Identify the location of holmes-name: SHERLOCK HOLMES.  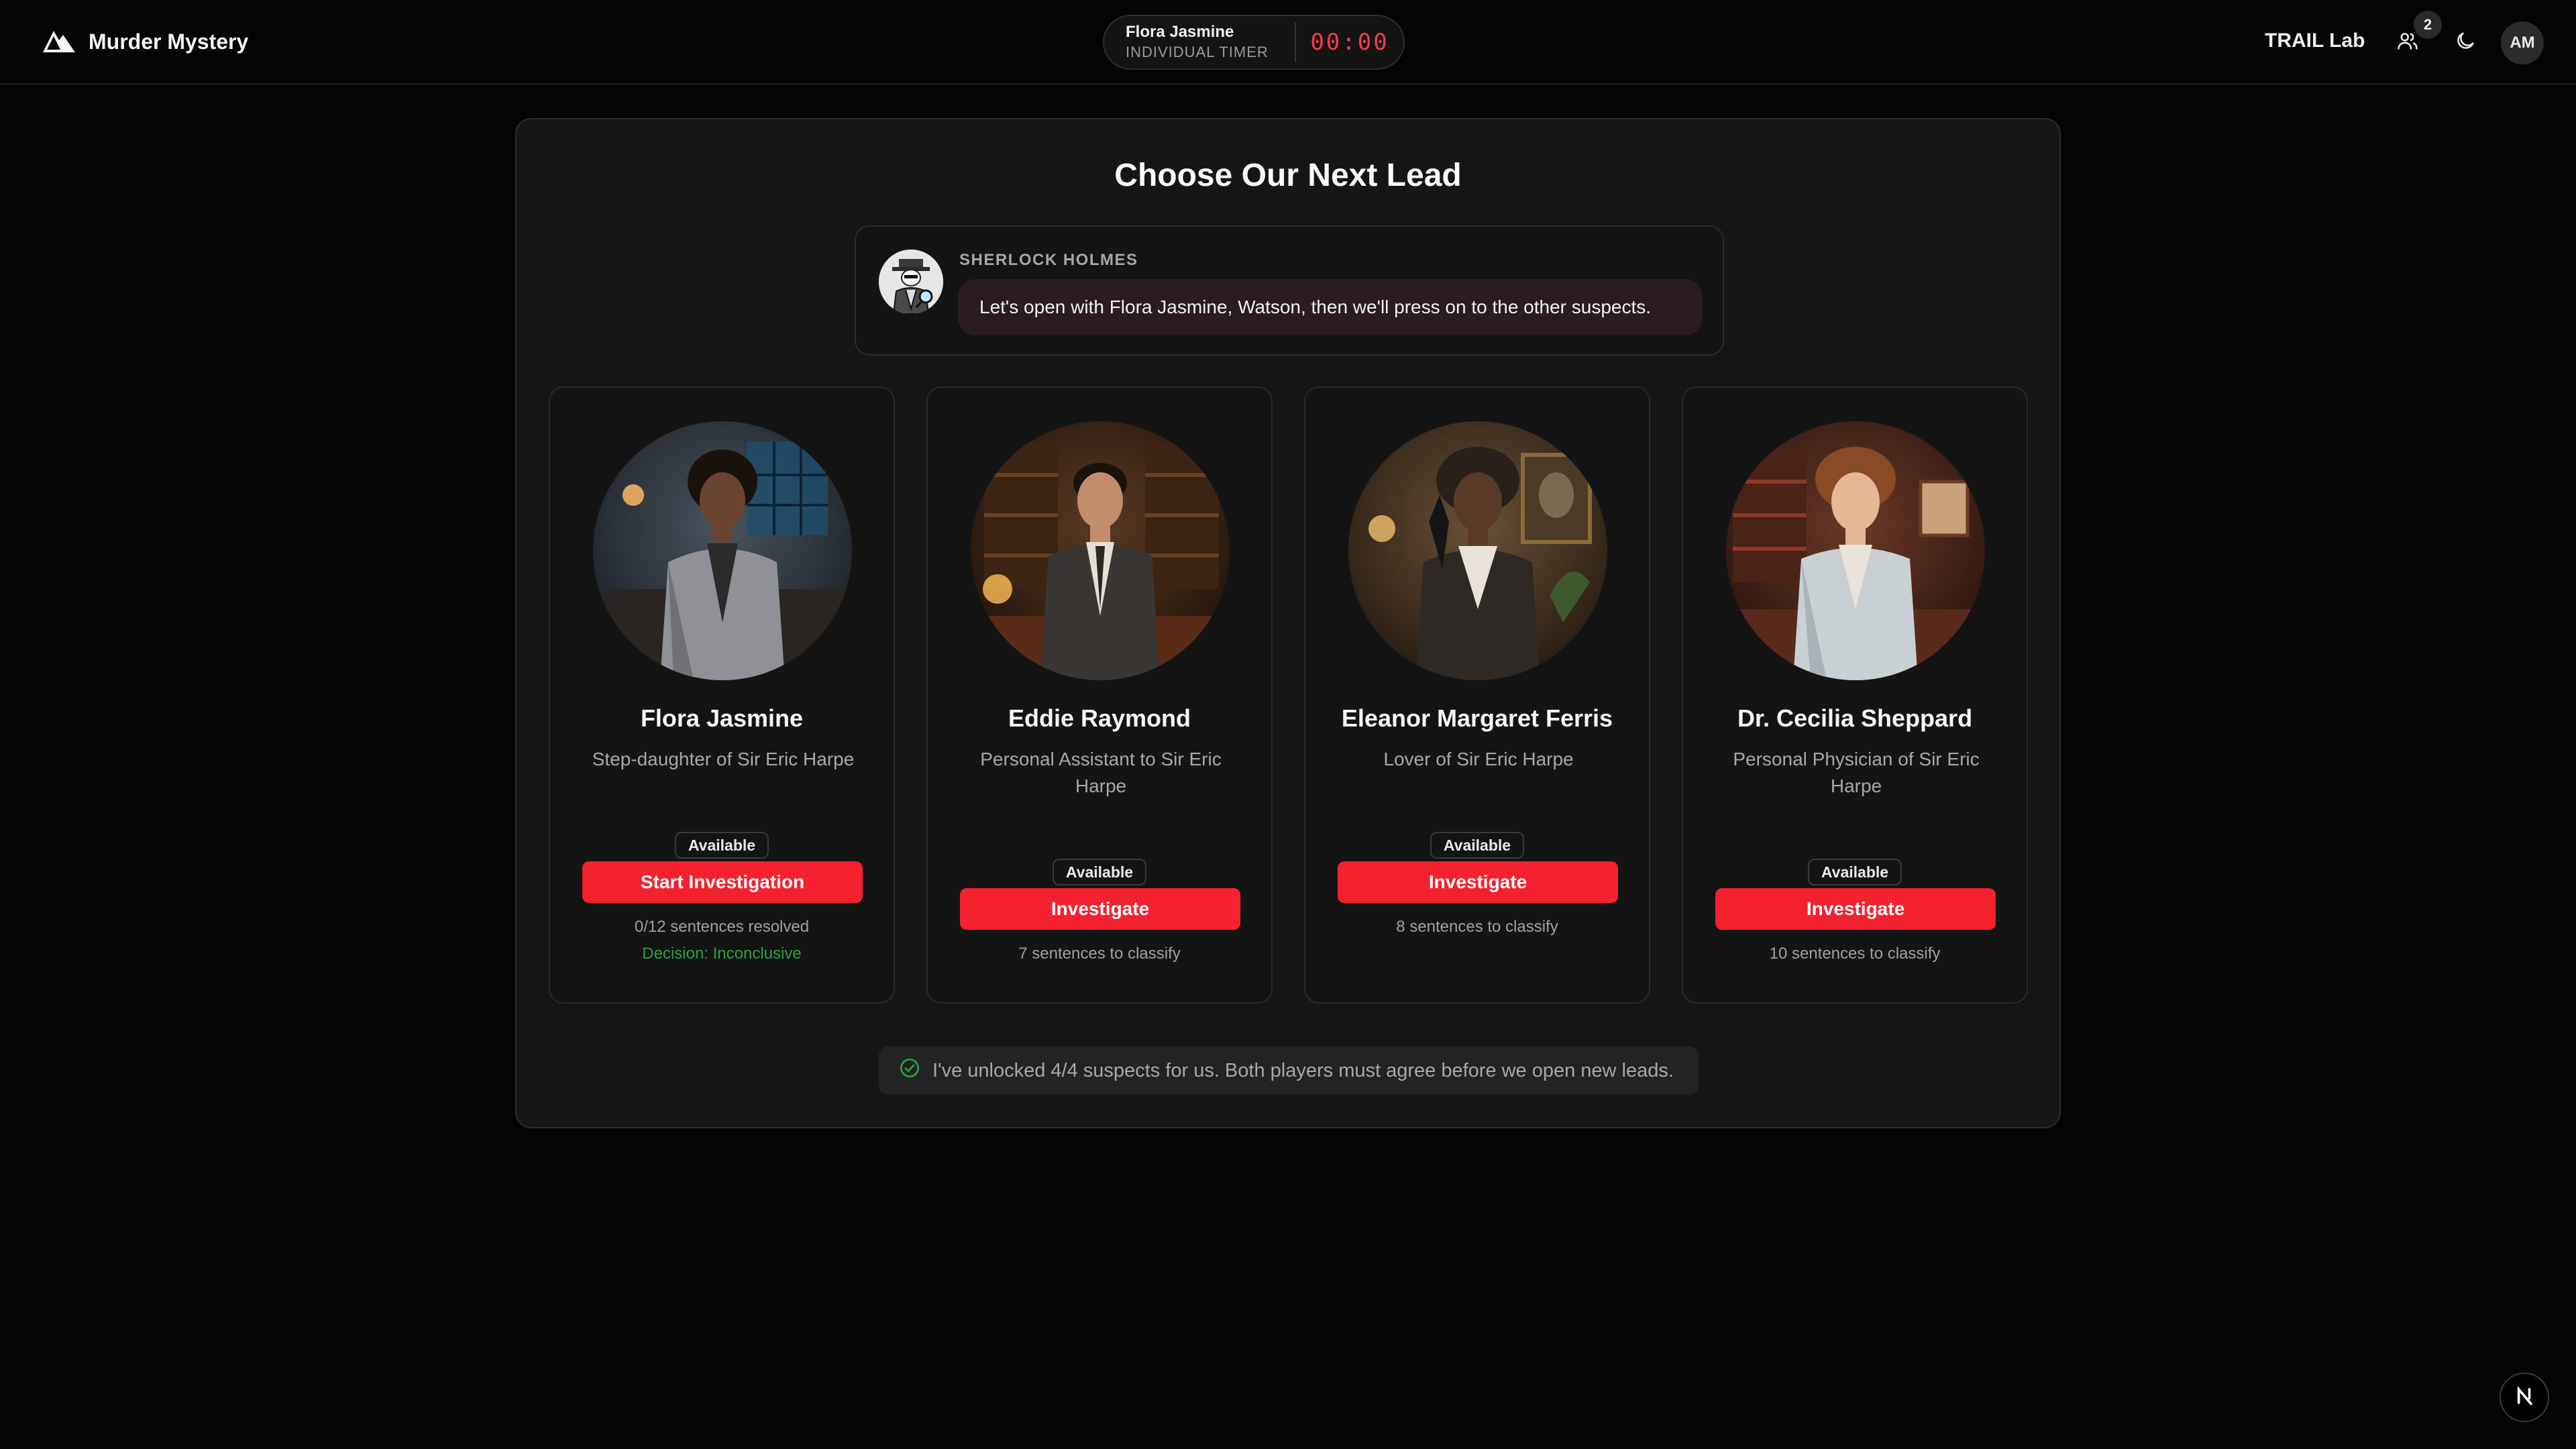
(1048, 260).